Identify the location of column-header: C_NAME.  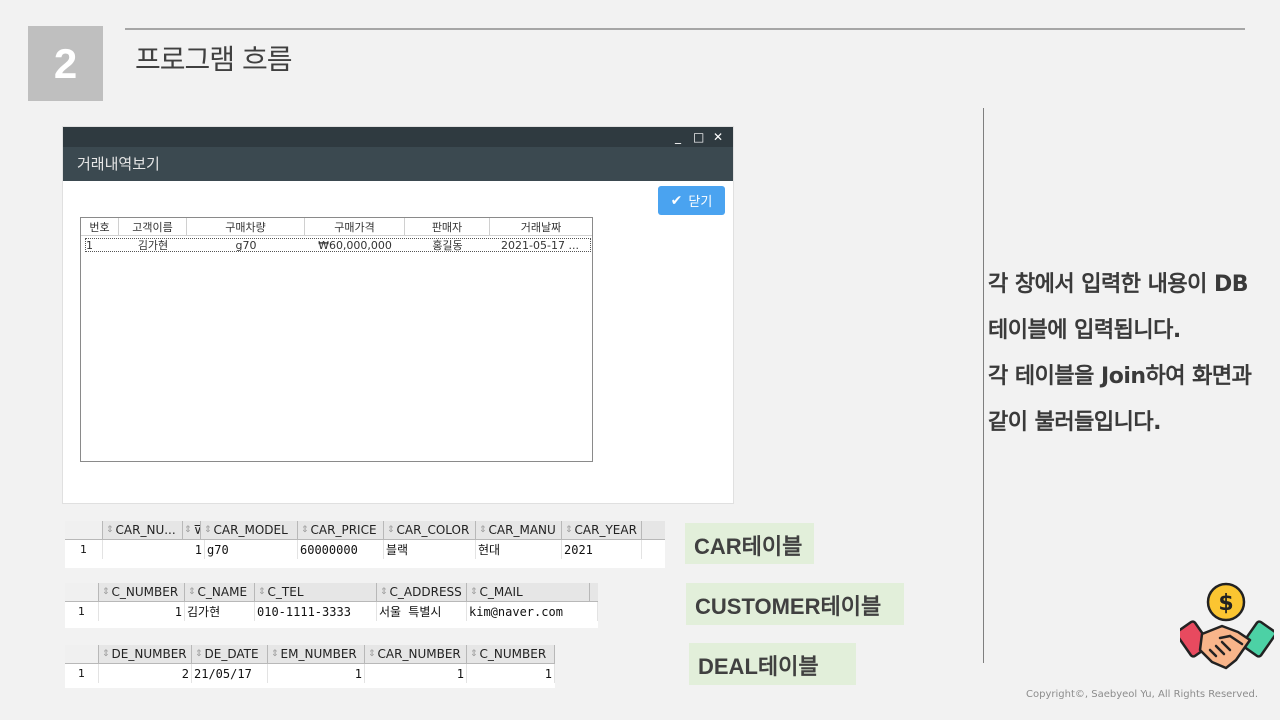
(220, 592).